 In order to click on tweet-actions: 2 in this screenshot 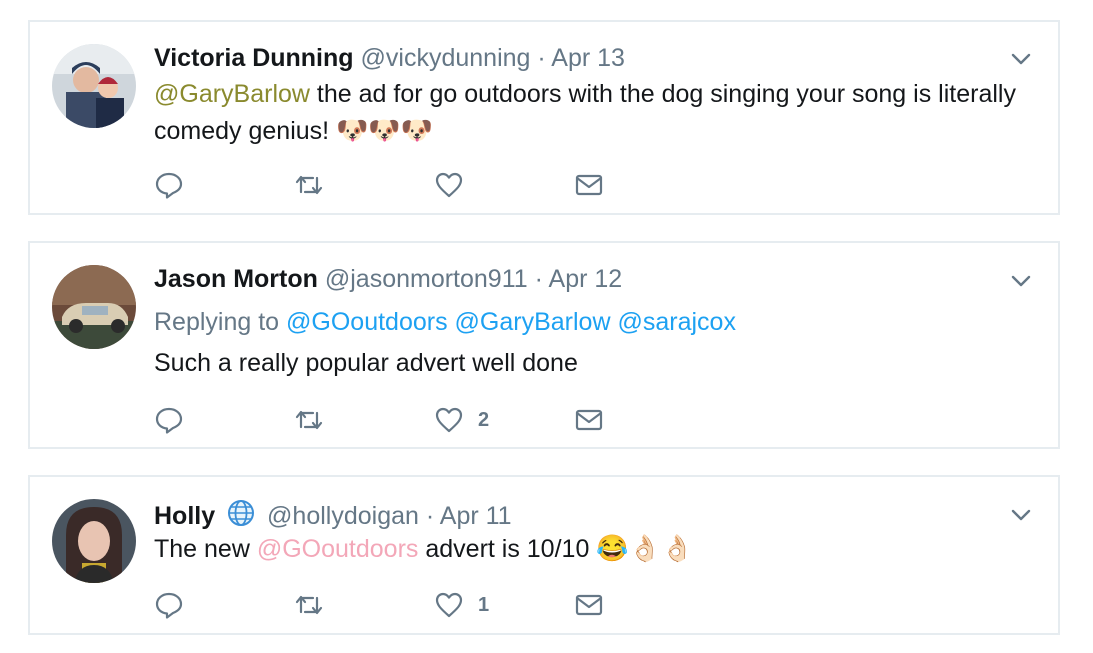, I will do `click(384, 420)`.